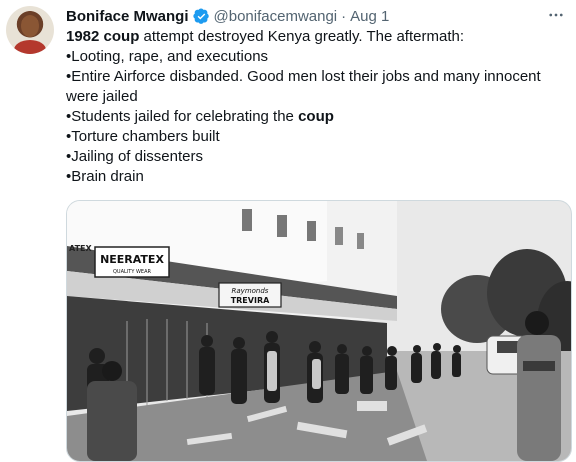  Describe the element at coordinates (105, 176) in the screenshot. I see `tweet-line: •Brain drain` at that location.